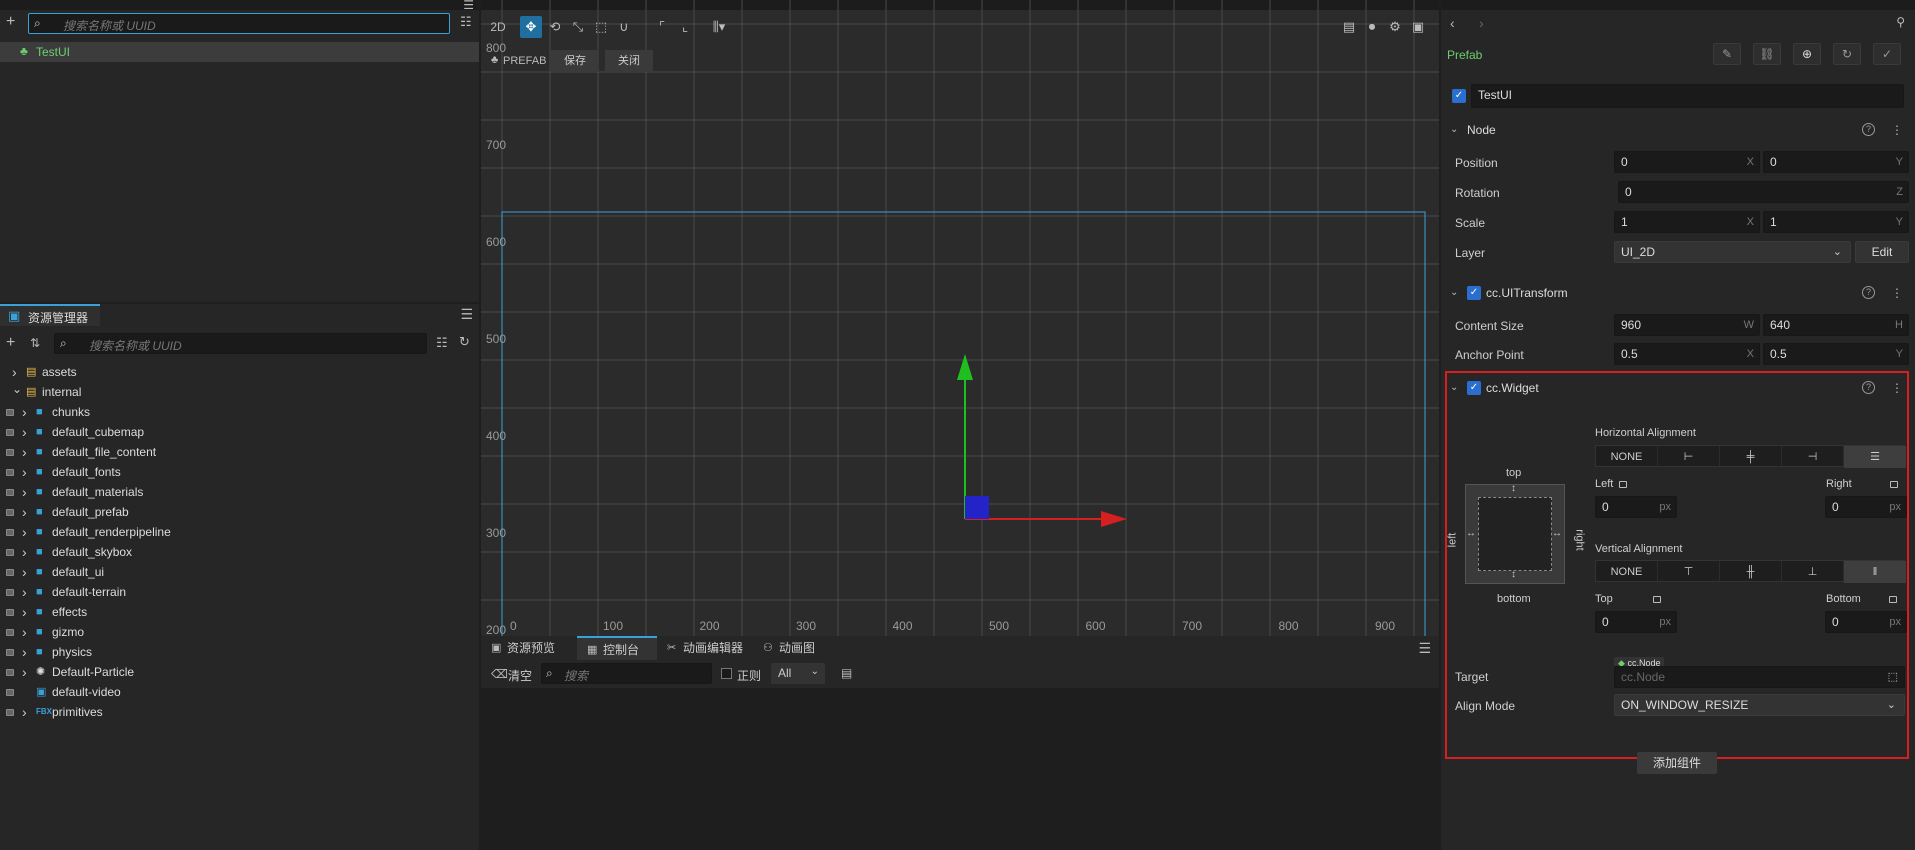 The image size is (1915, 850). Describe the element at coordinates (1627, 457) in the screenshot. I see `halign-none-button: NONE` at that location.